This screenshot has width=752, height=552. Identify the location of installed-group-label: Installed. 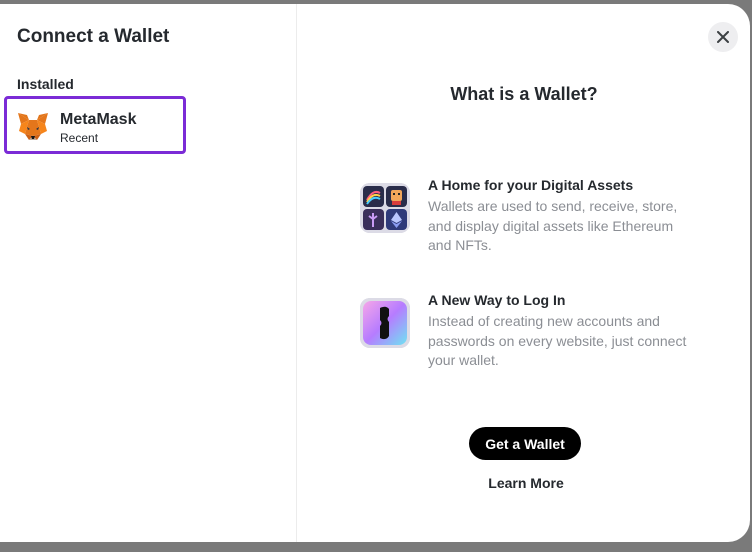
(45, 84).